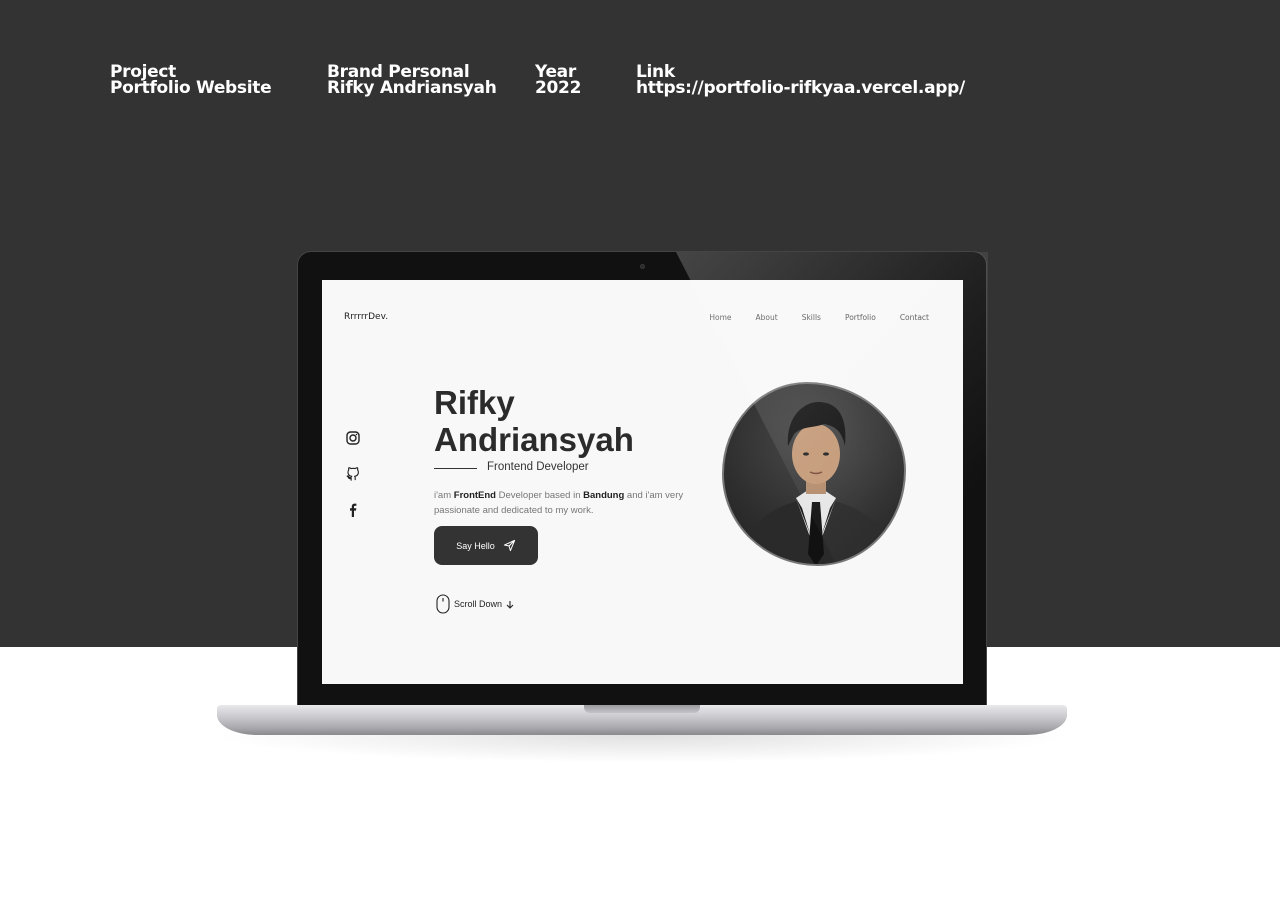 The image size is (1280, 904). Describe the element at coordinates (474, 495) in the screenshot. I see `desc-highlight-frontend: FrontEnd` at that location.